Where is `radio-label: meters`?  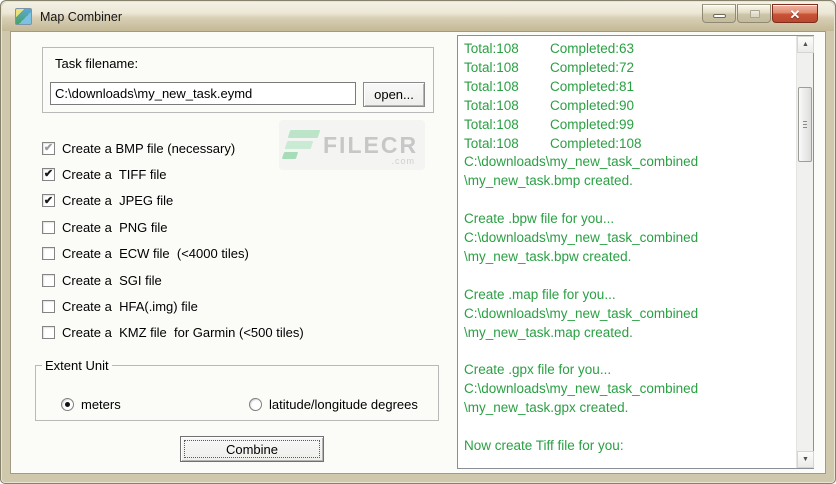 radio-label: meters is located at coordinates (101, 404).